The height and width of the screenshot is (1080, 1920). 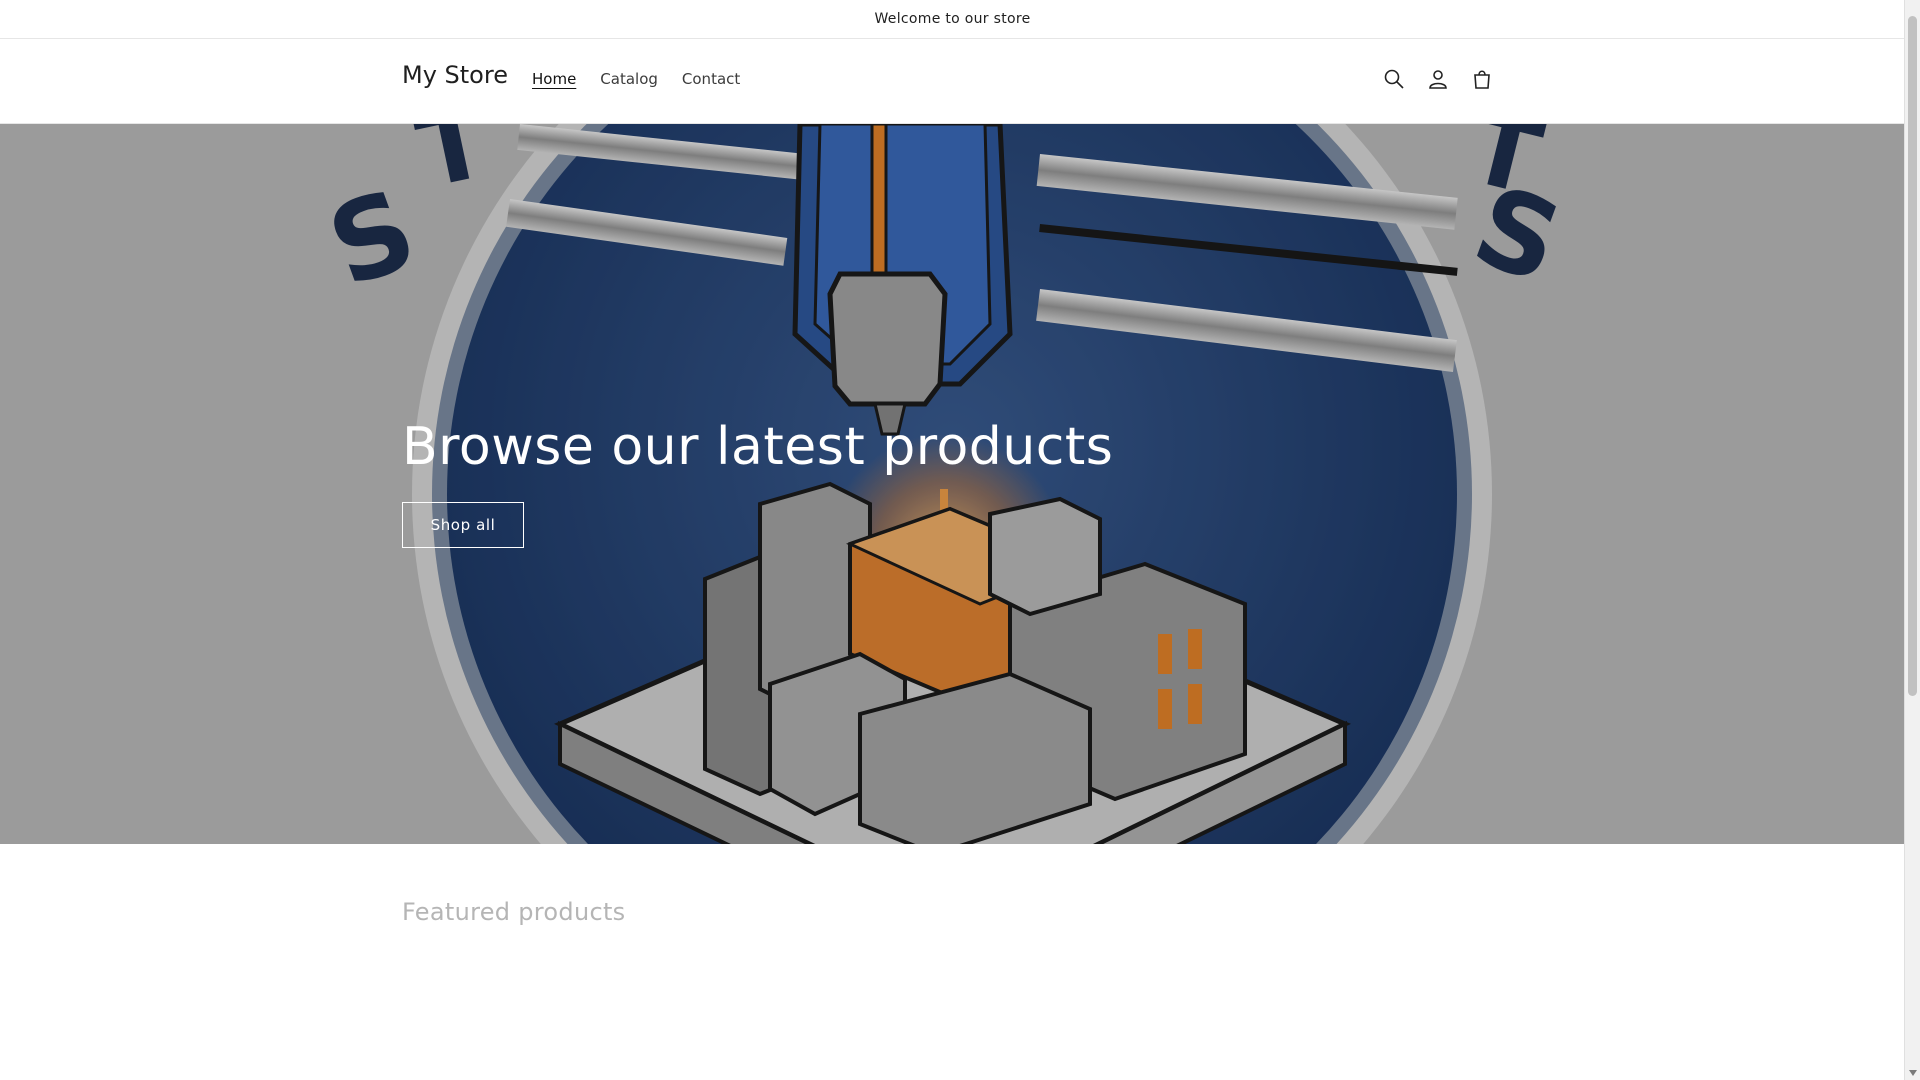 What do you see at coordinates (463, 525) in the screenshot?
I see `shop-all-button: Shop all` at bounding box center [463, 525].